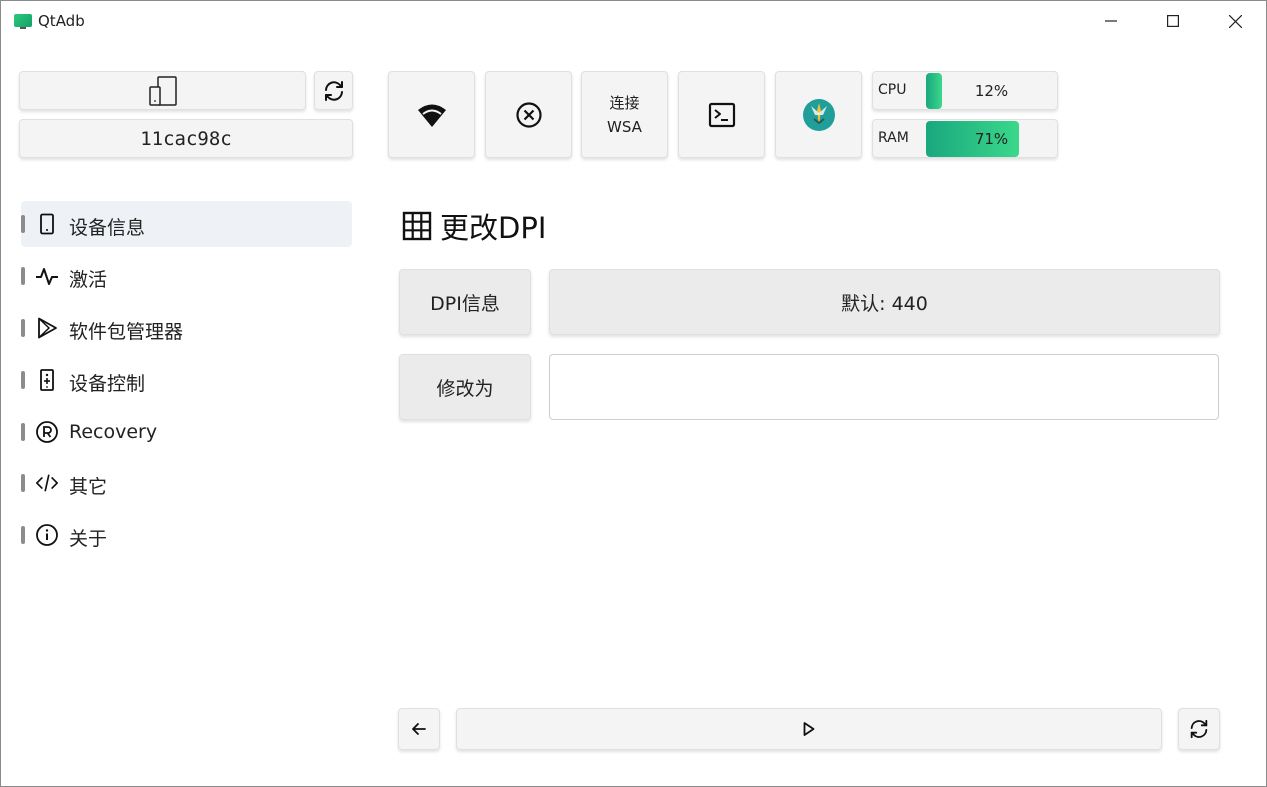 The width and height of the screenshot is (1267, 787). What do you see at coordinates (884, 387) in the screenshot?
I see `dpi-input` at bounding box center [884, 387].